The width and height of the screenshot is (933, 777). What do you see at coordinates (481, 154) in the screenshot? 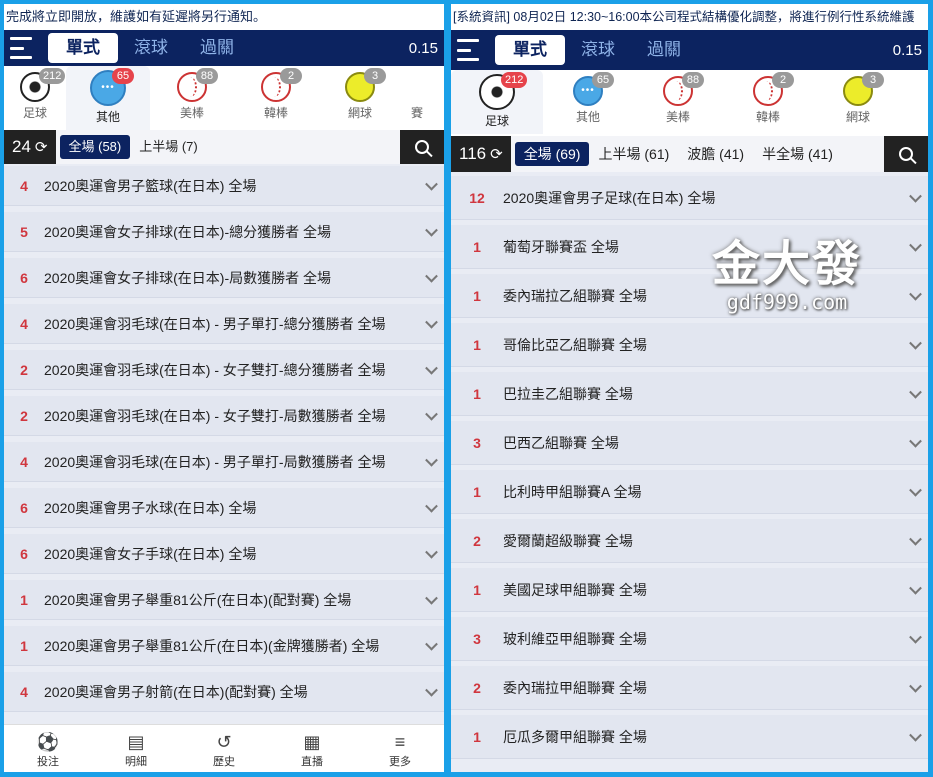
I see `refresh-count-button: 116 ⟳` at bounding box center [481, 154].